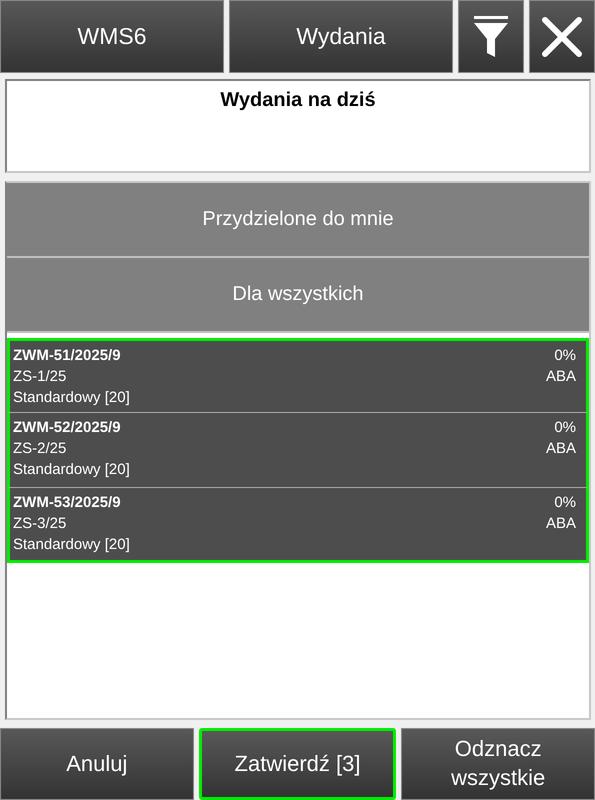 Image resolution: width=595 pixels, height=800 pixels. I want to click on nav-button: Wydania, so click(341, 36).